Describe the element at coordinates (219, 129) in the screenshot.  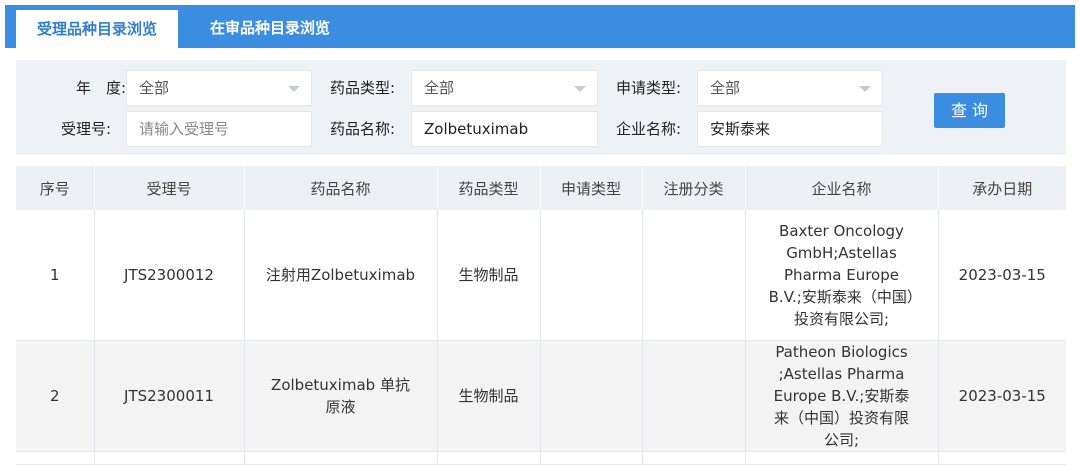
I see `accept-no-input: 请输入受理号` at that location.